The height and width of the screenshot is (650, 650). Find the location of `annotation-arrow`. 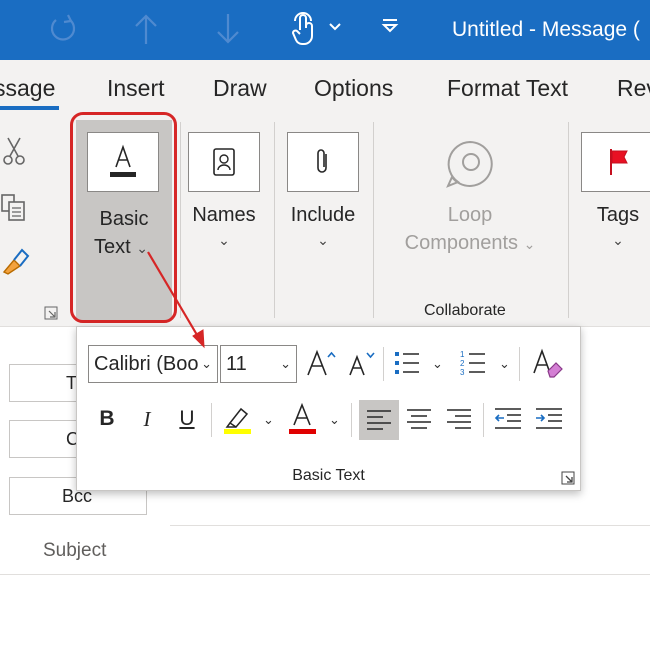

annotation-arrow is located at coordinates (176, 300).